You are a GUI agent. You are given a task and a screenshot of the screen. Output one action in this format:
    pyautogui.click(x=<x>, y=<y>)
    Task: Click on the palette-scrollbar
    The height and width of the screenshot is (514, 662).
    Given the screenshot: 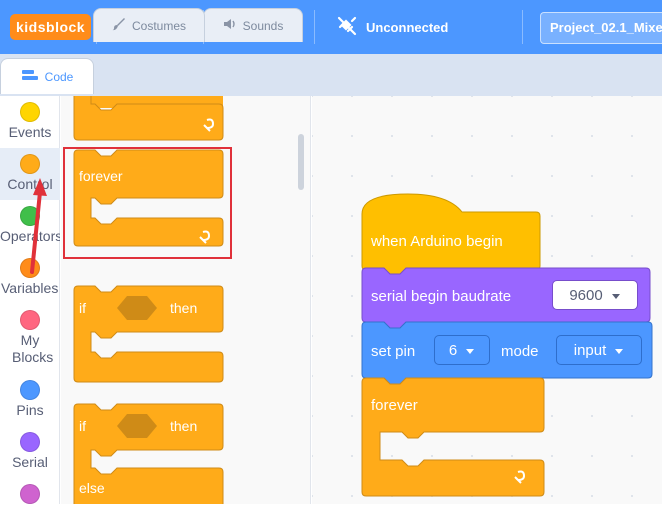 What is the action you would take?
    pyautogui.click(x=301, y=162)
    